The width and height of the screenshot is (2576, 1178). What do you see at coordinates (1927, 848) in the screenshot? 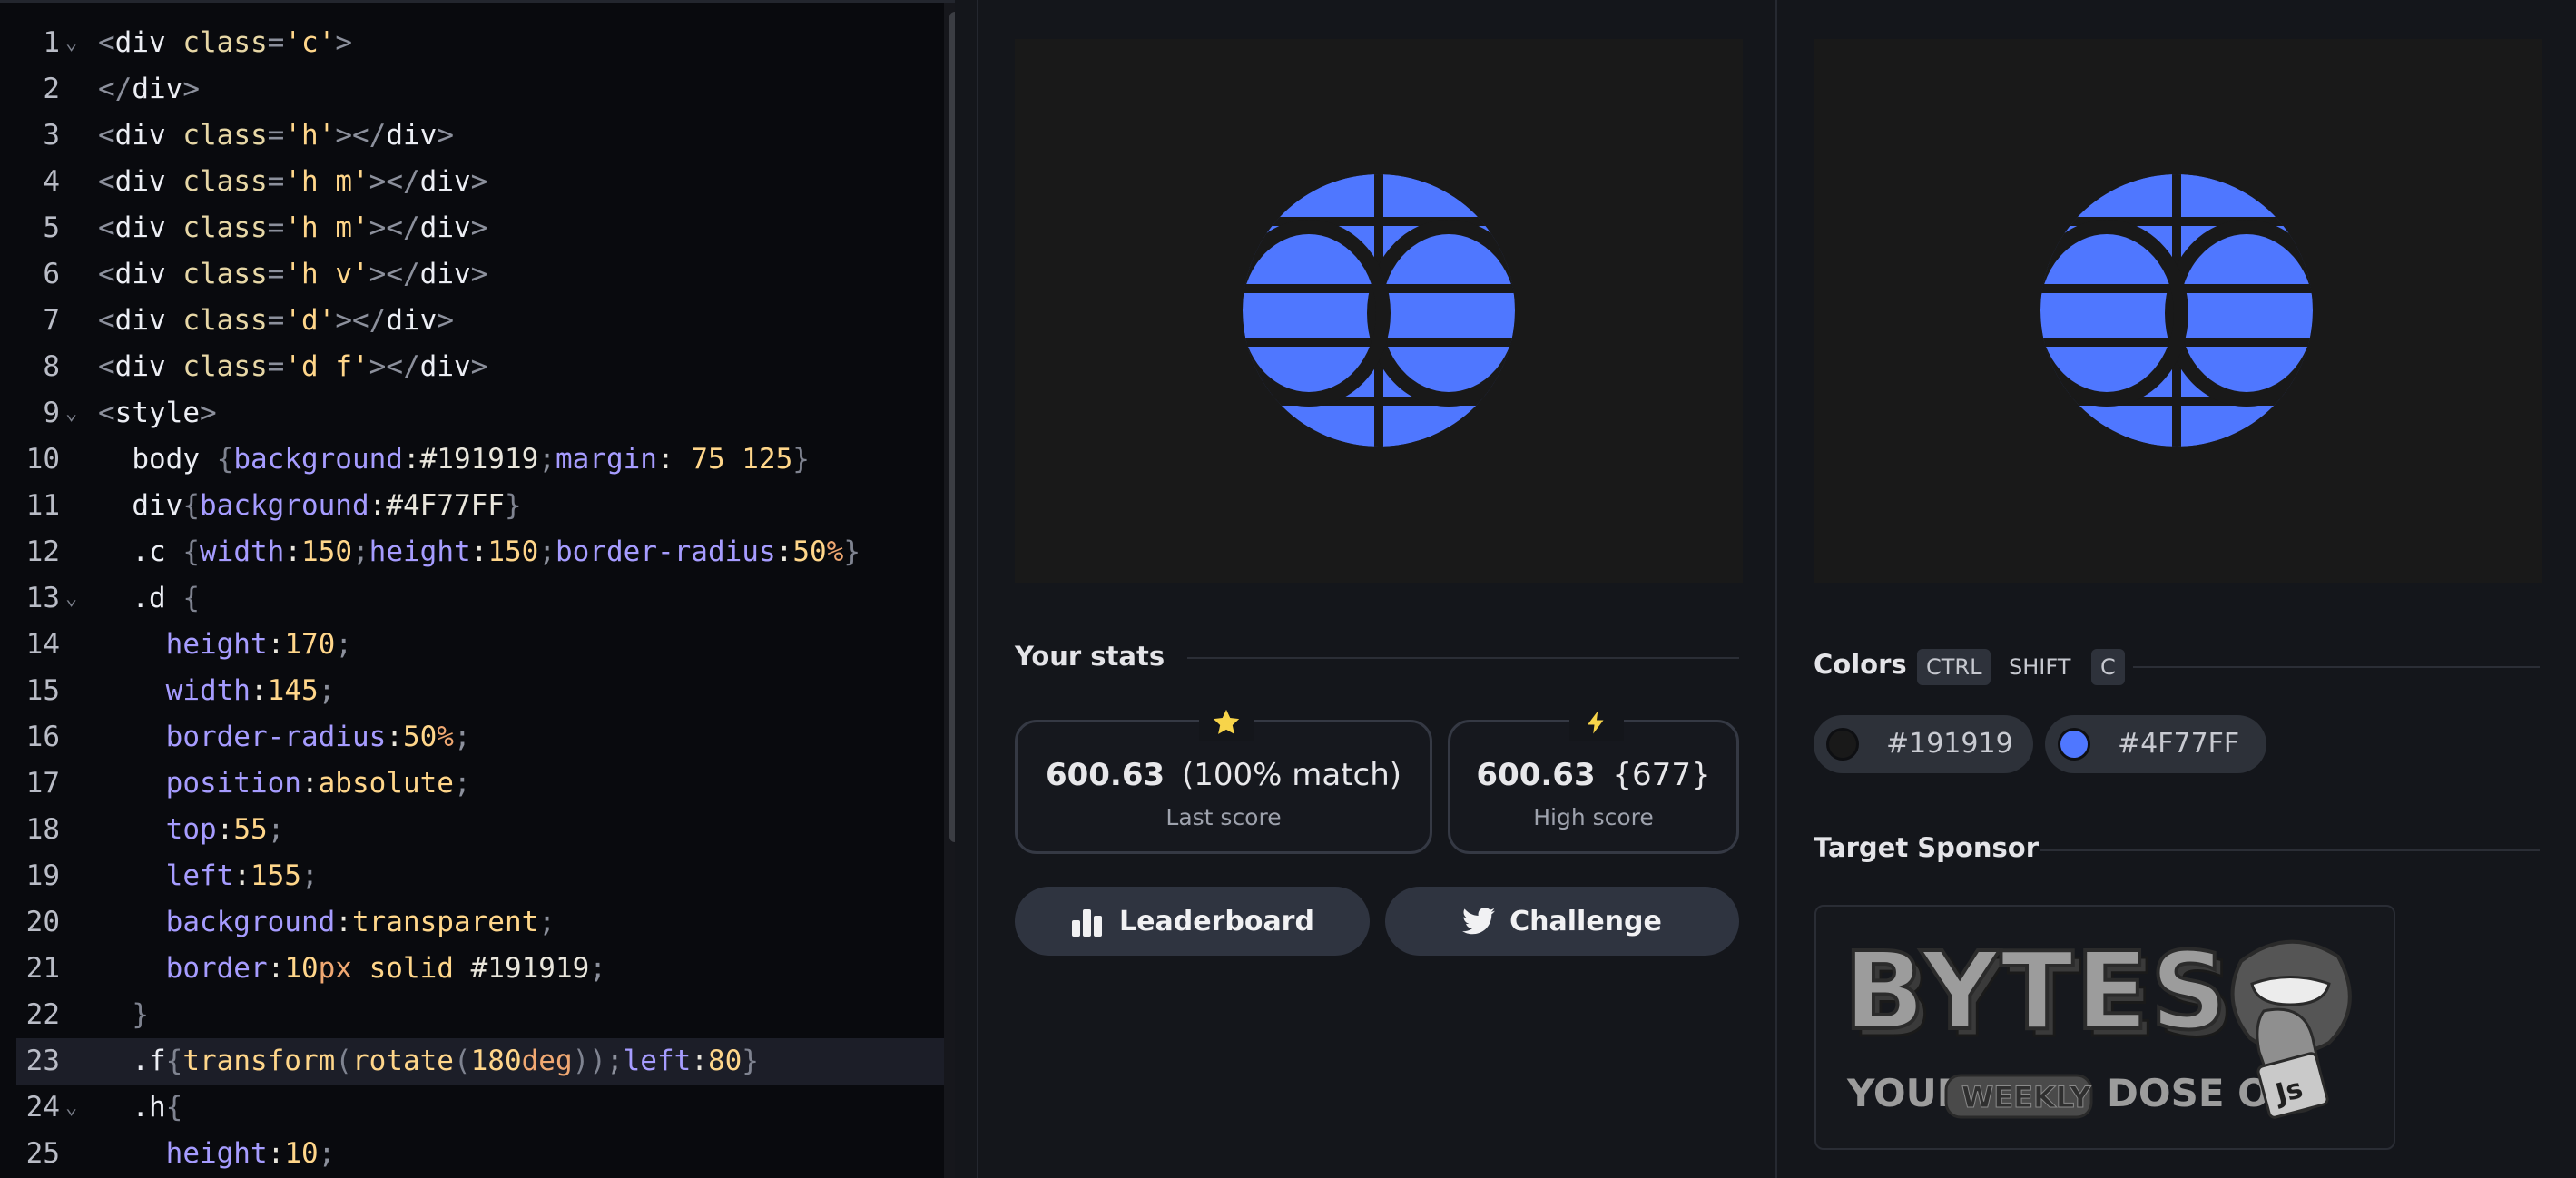
I see `sponsor-heading: Target Sponsor` at bounding box center [1927, 848].